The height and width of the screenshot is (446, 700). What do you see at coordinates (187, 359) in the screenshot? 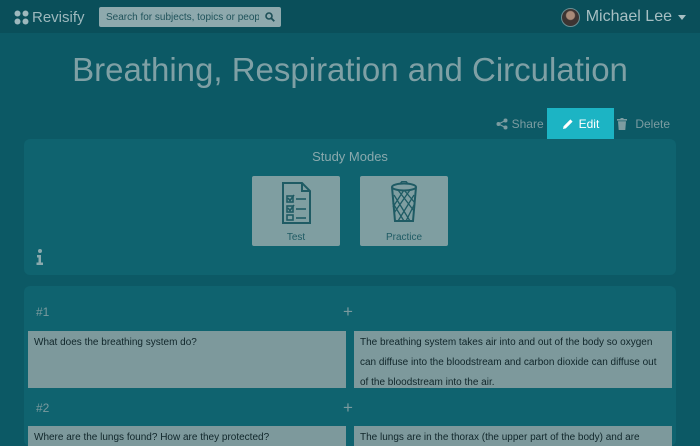
I see `card-question: What does the breathing system do?` at bounding box center [187, 359].